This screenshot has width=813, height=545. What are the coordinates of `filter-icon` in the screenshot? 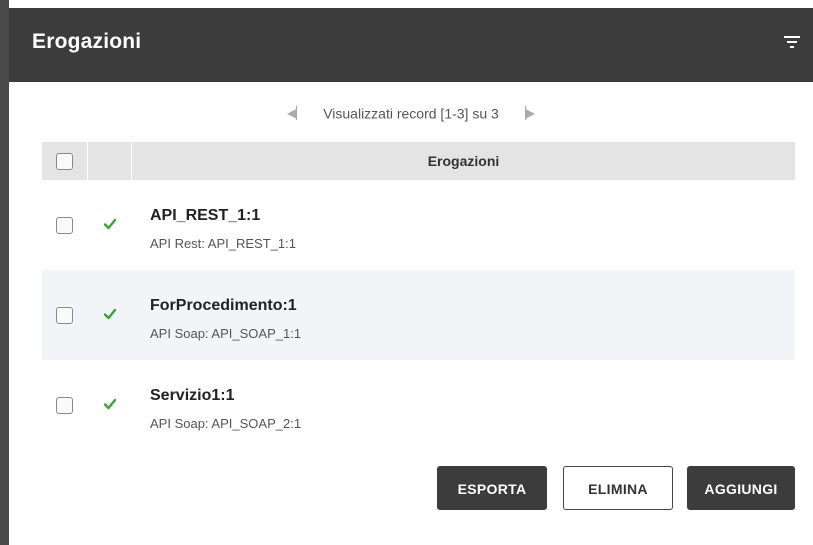 It's located at (792, 42).